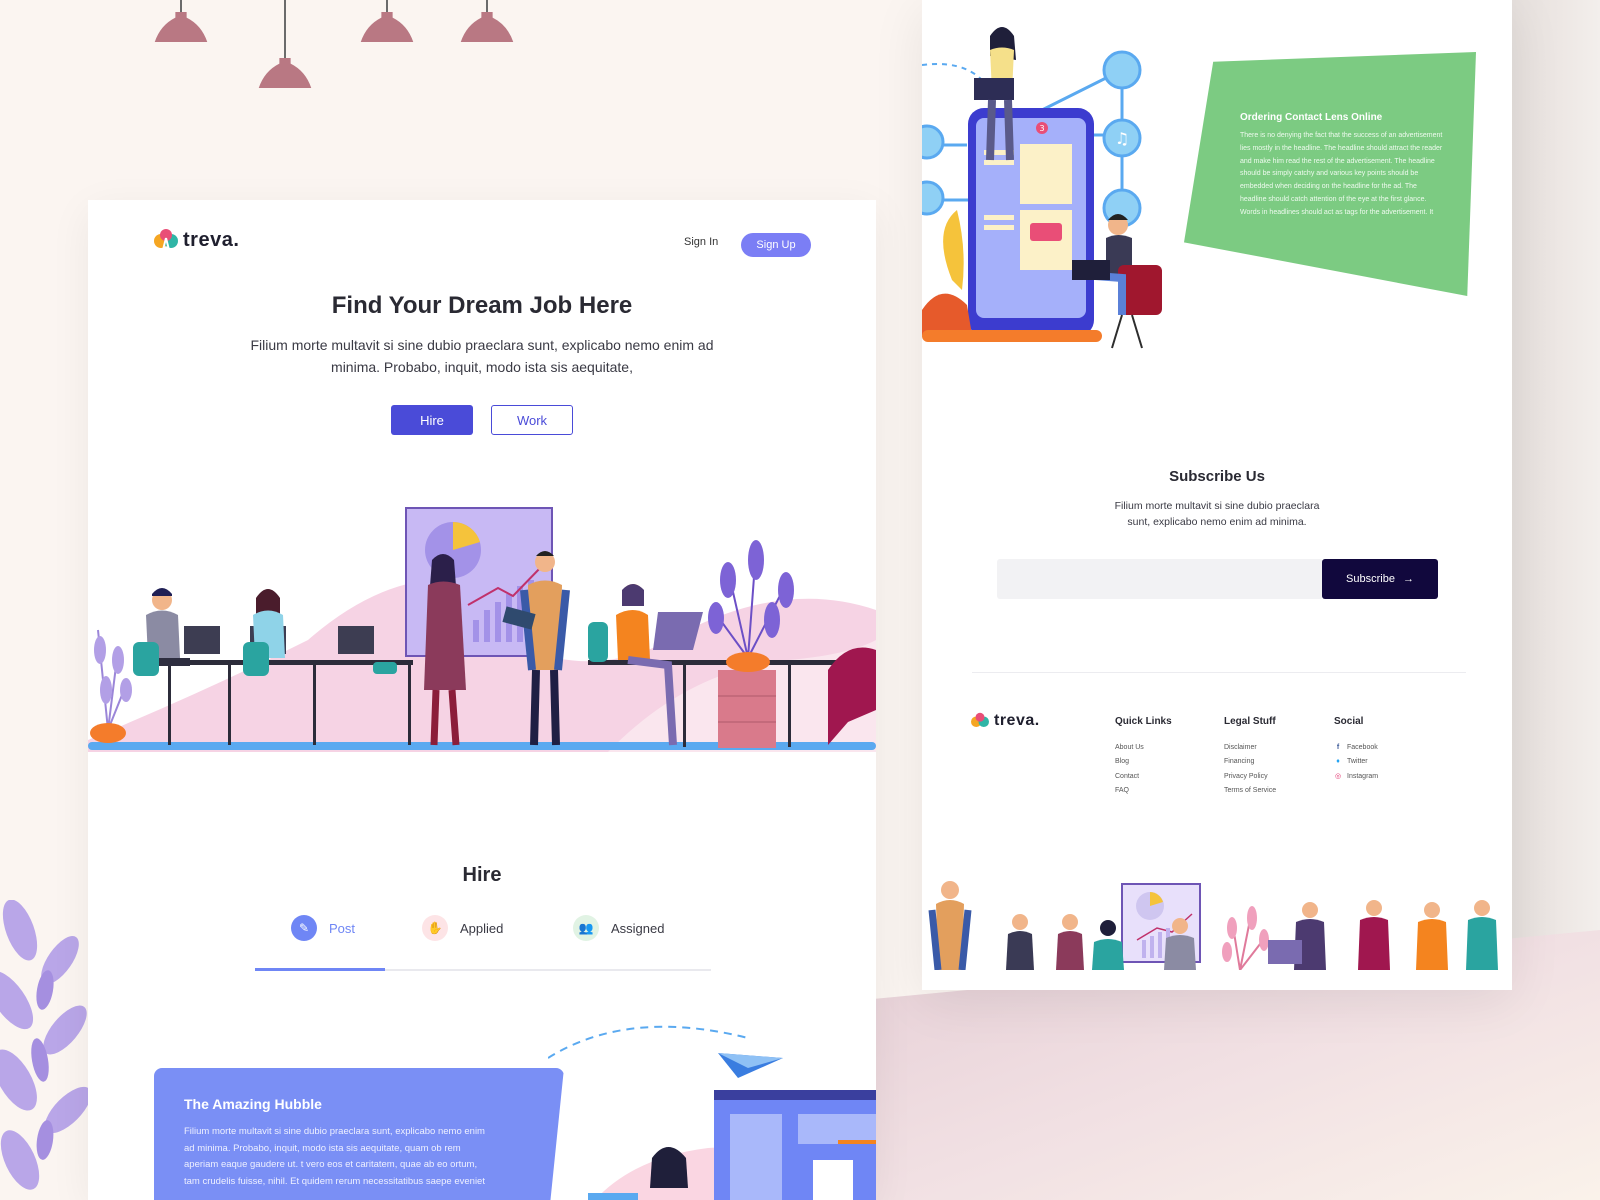 Image resolution: width=1600 pixels, height=1200 pixels. What do you see at coordinates (1370, 579) in the screenshot?
I see `subscribe-button-label: Subscribe` at bounding box center [1370, 579].